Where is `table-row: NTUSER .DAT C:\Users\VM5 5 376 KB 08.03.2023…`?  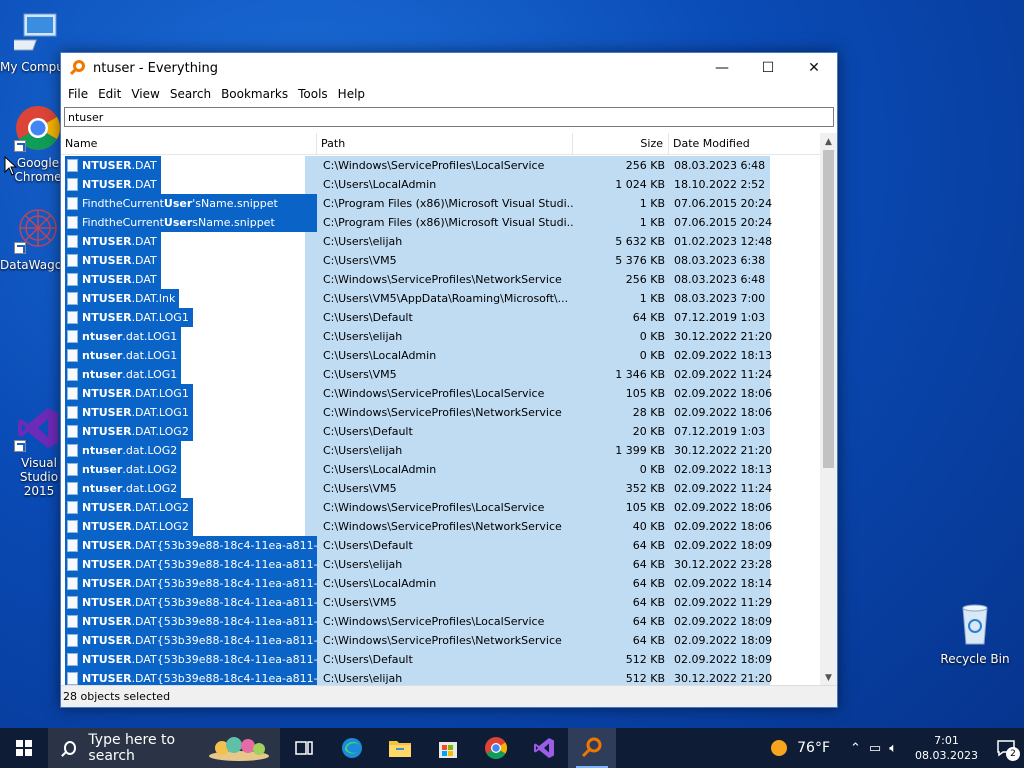 table-row: NTUSER .DAT C:\Users\VM5 5 376 KB 08.03.2023… is located at coordinates (442, 260).